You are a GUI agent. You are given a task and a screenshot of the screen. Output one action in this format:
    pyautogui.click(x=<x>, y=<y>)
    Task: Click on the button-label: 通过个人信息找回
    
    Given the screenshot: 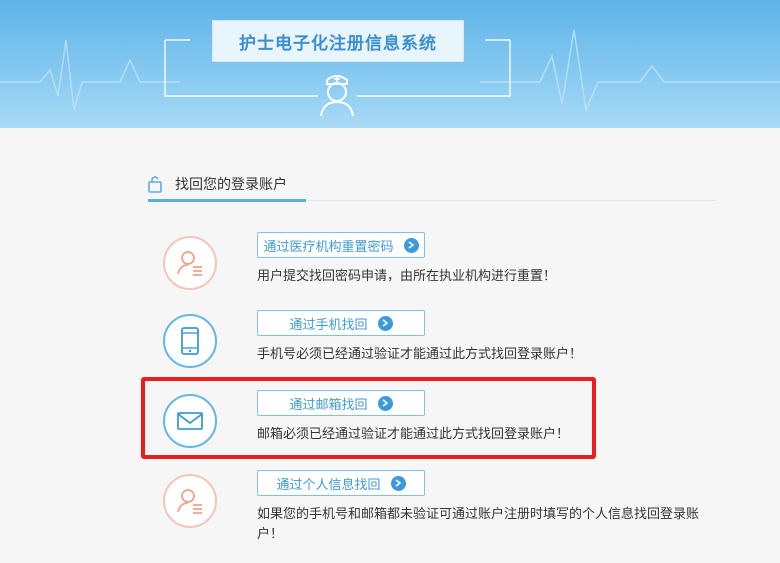 What is the action you would take?
    pyautogui.click(x=328, y=485)
    